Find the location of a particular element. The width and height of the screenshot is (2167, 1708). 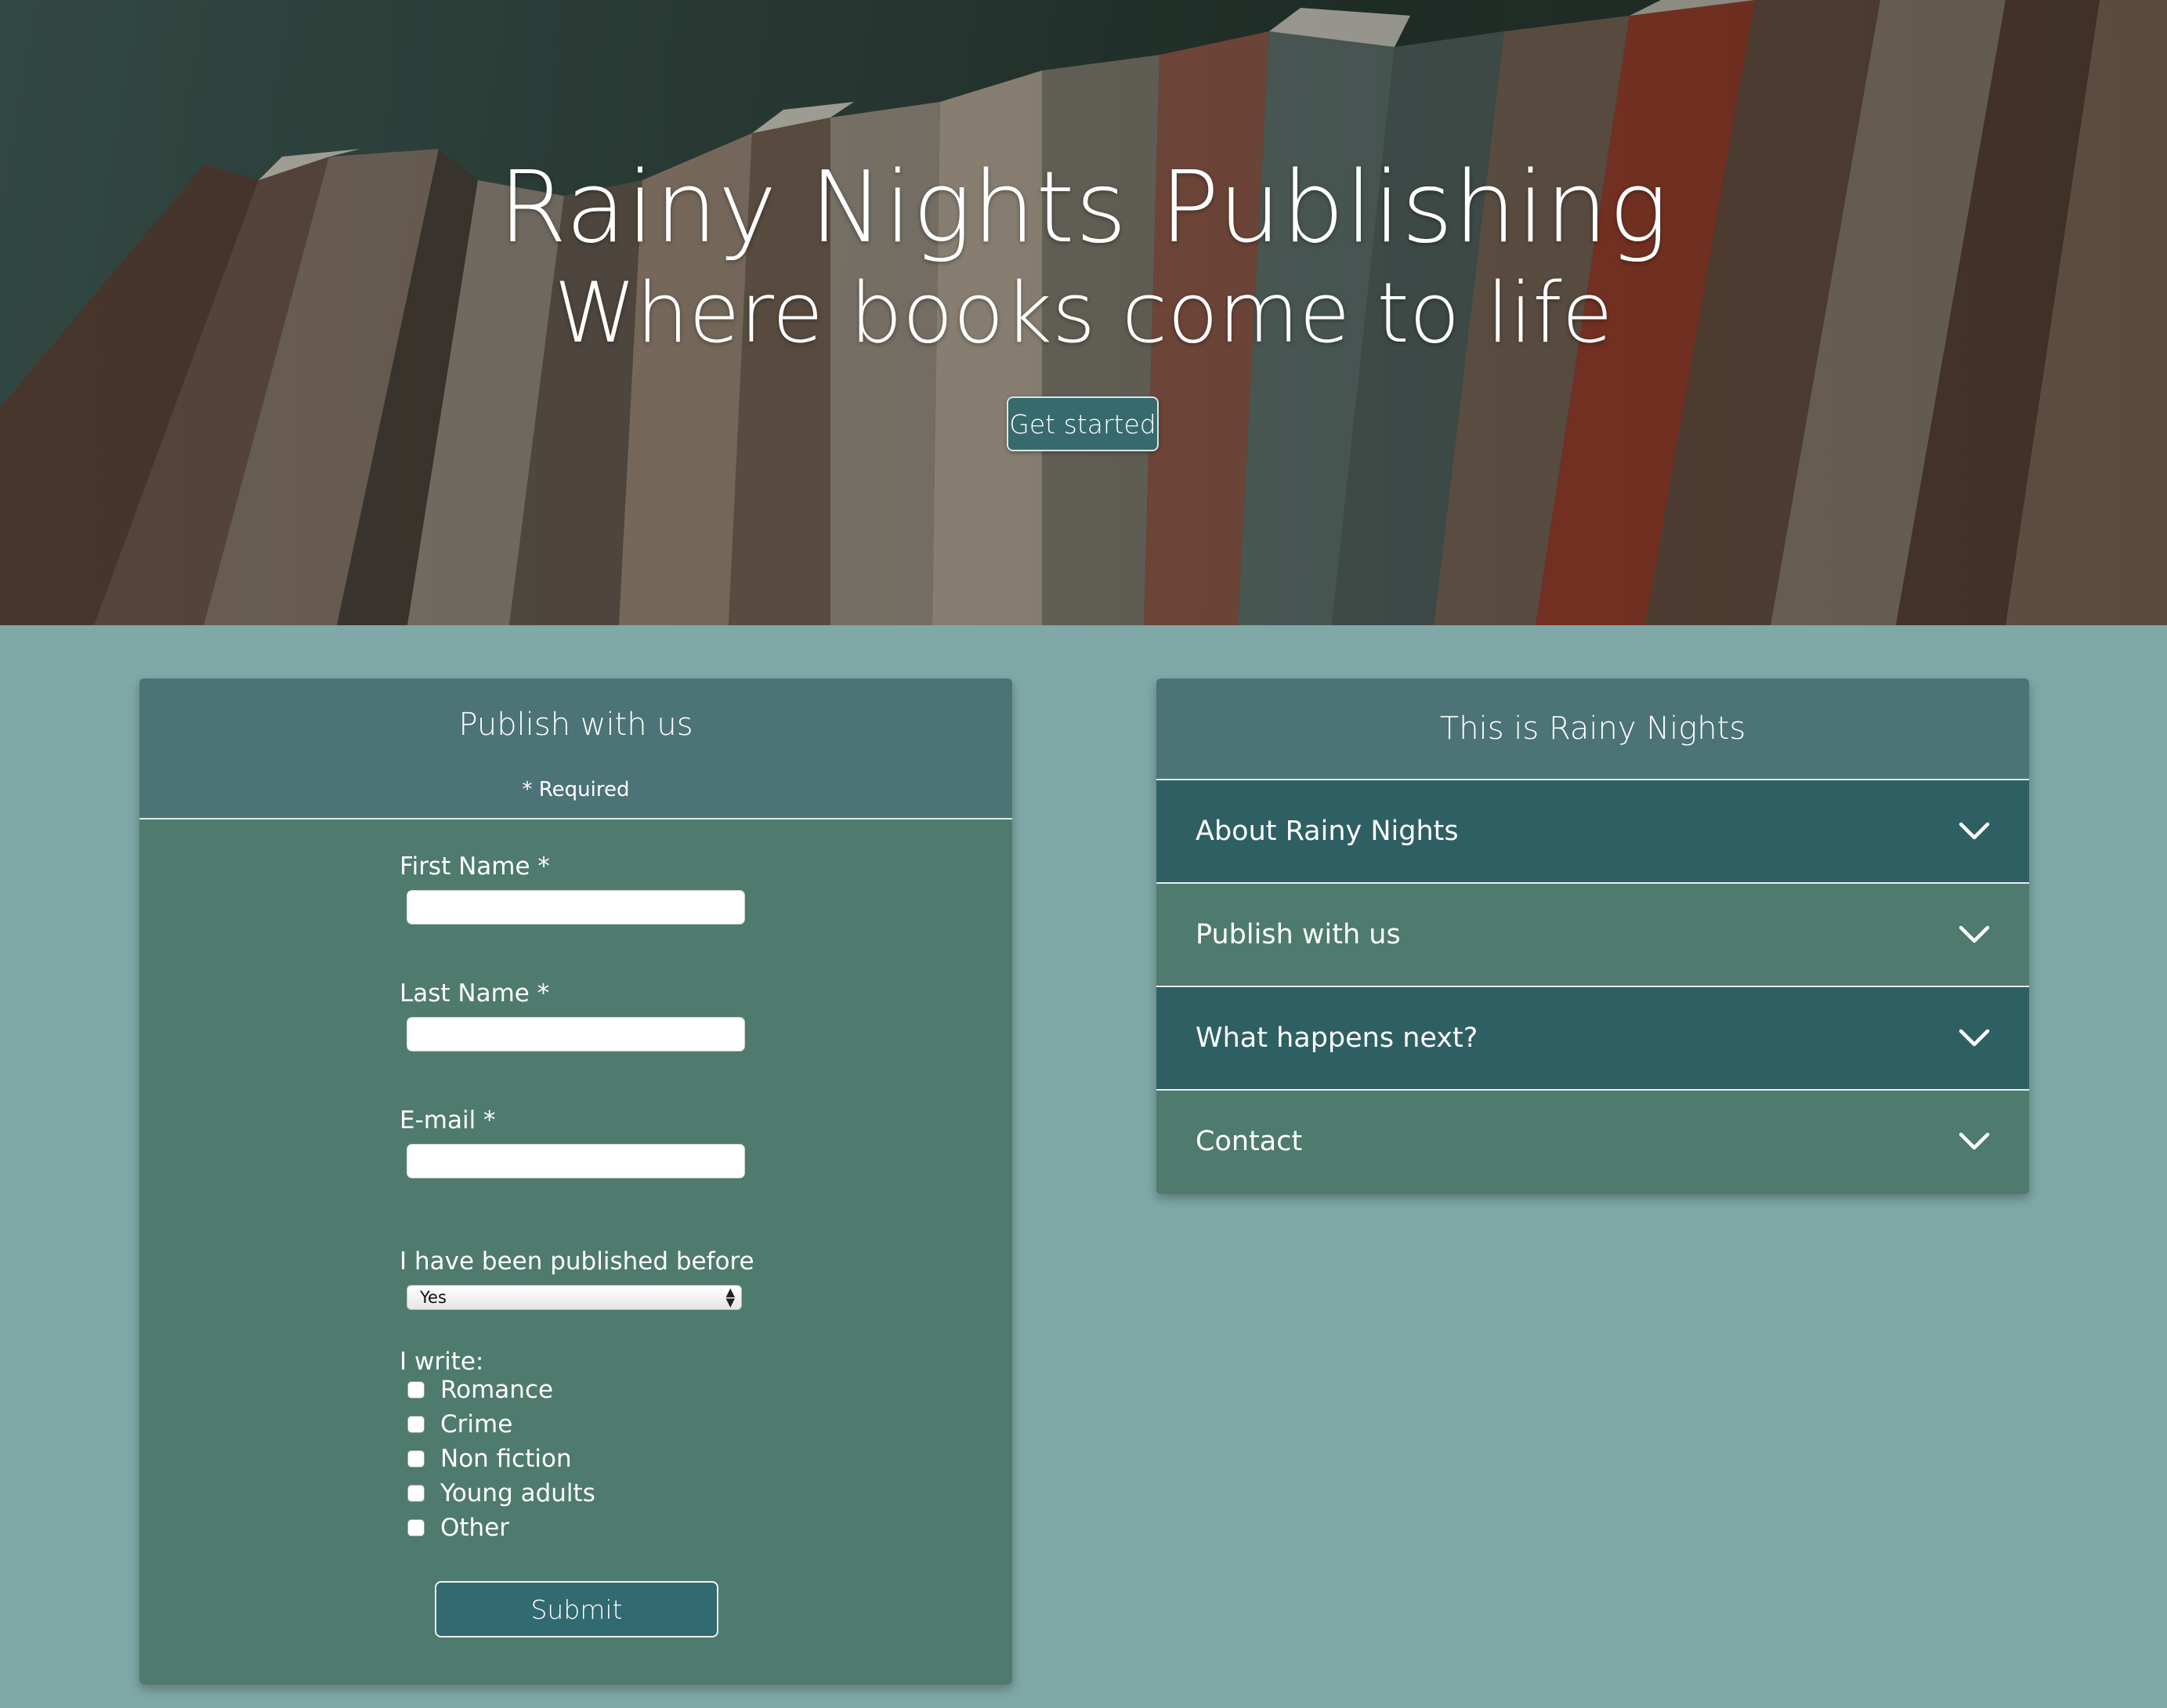

accordion-item-label: What happens next? is located at coordinates (1337, 1038).